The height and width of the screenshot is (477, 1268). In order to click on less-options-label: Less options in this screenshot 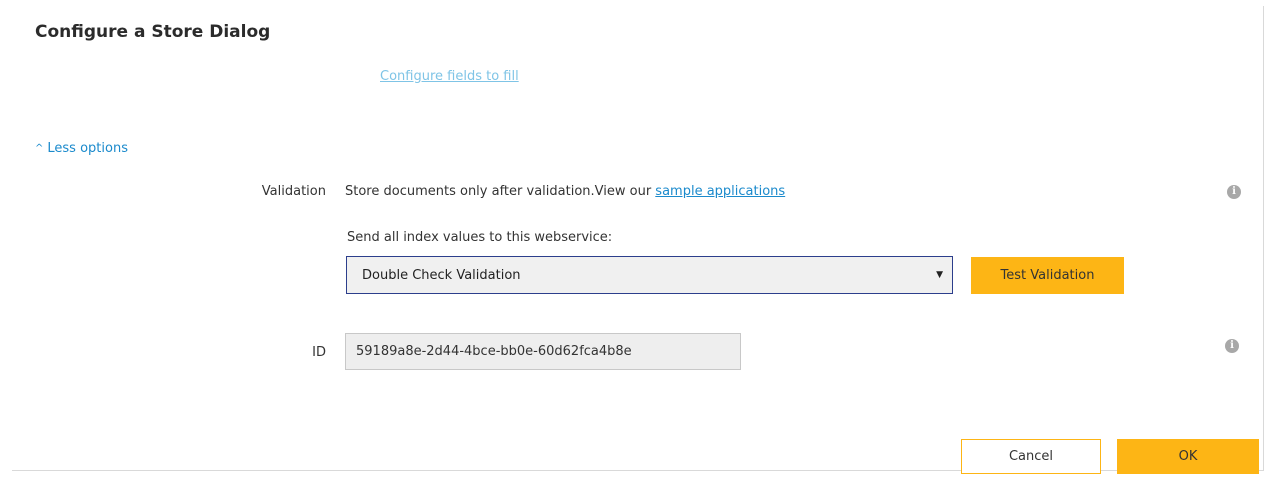, I will do `click(87, 148)`.